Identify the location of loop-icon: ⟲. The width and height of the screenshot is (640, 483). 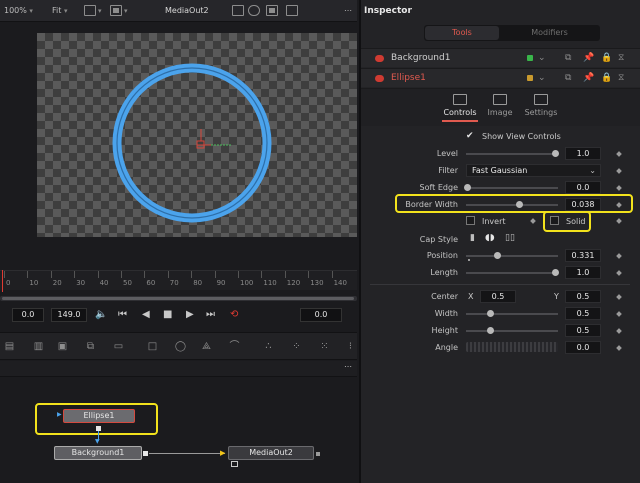
(234, 315).